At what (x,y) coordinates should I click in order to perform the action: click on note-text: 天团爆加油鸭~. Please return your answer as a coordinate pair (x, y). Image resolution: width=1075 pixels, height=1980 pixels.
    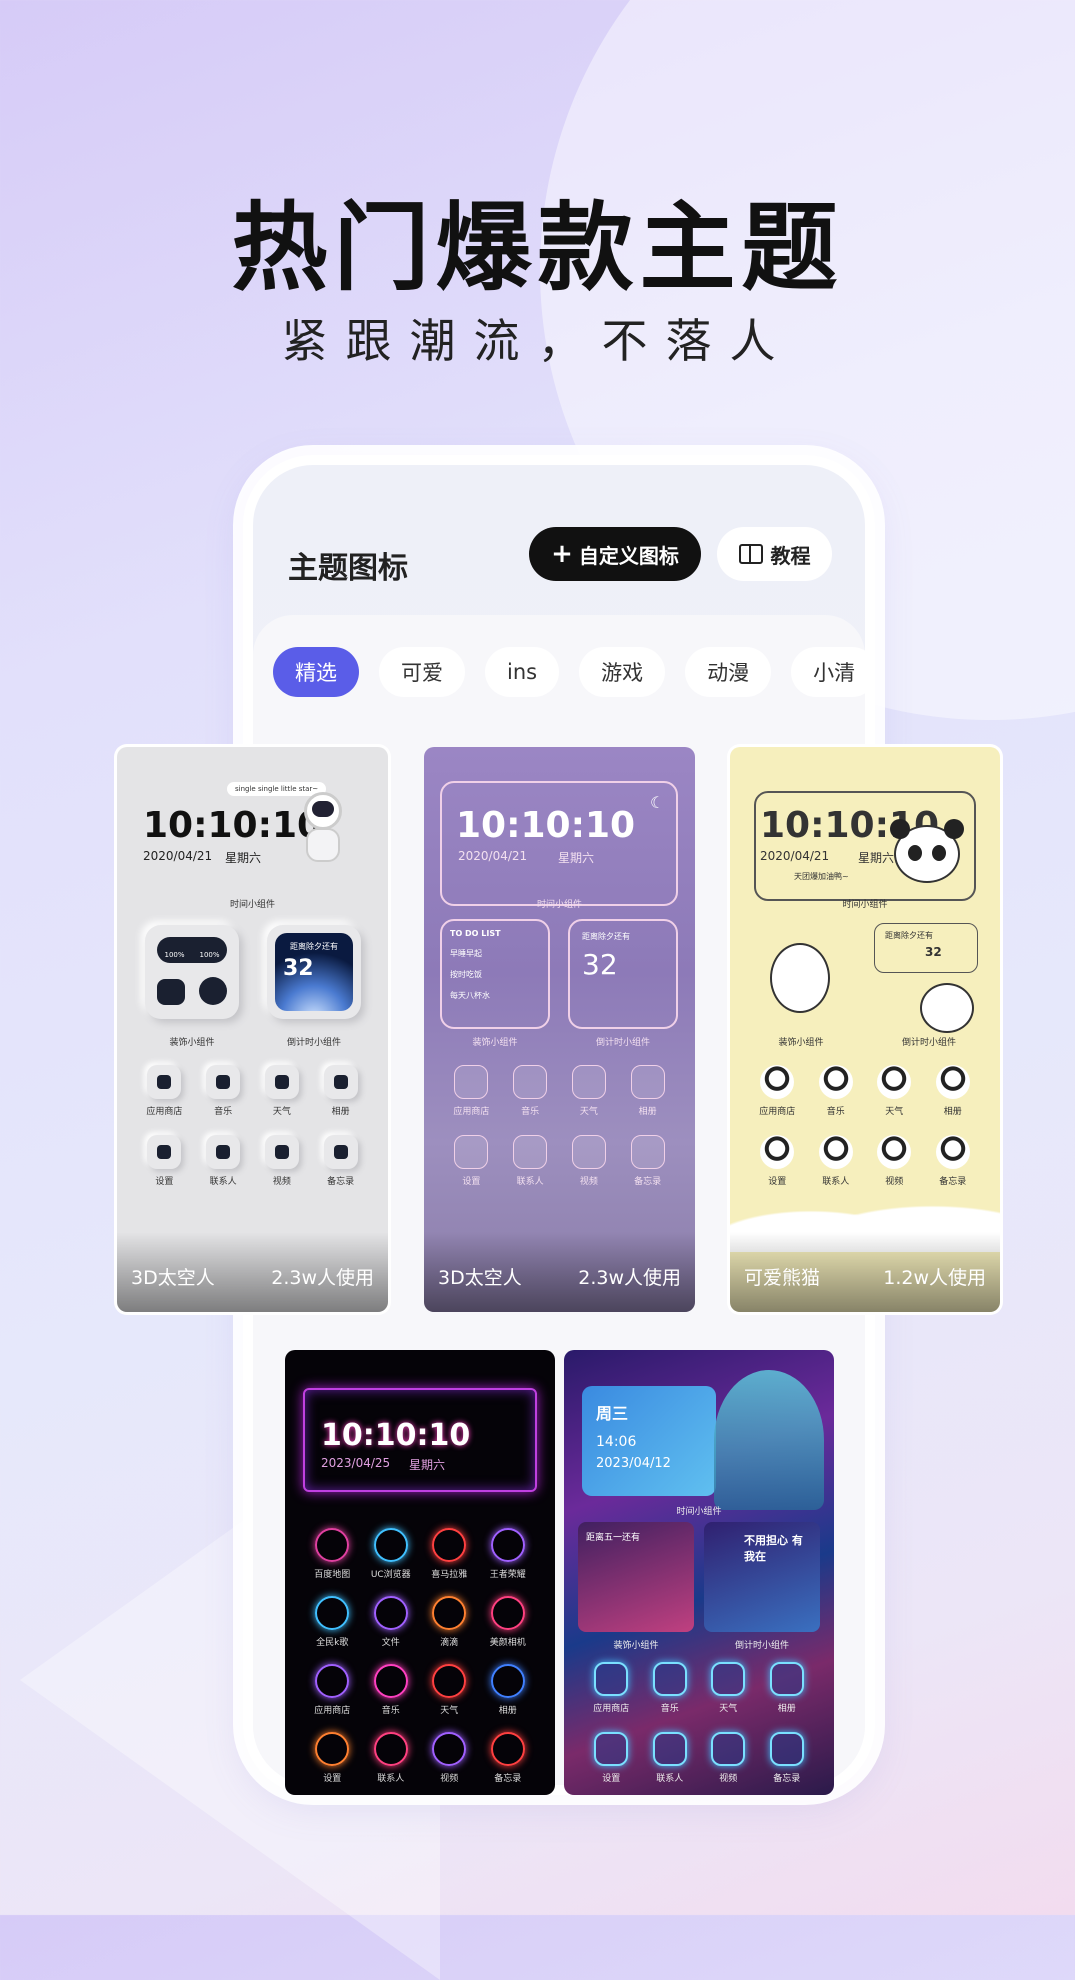
    Looking at the image, I should click on (821, 876).